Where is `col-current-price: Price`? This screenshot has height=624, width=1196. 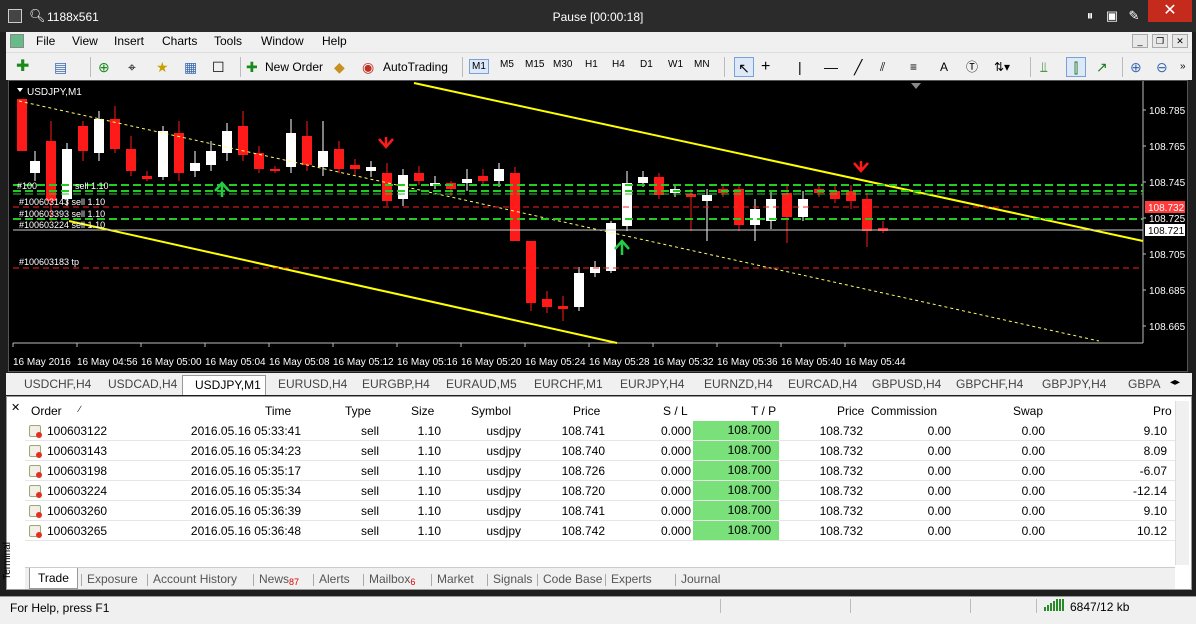
col-current-price: Price is located at coordinates (850, 411).